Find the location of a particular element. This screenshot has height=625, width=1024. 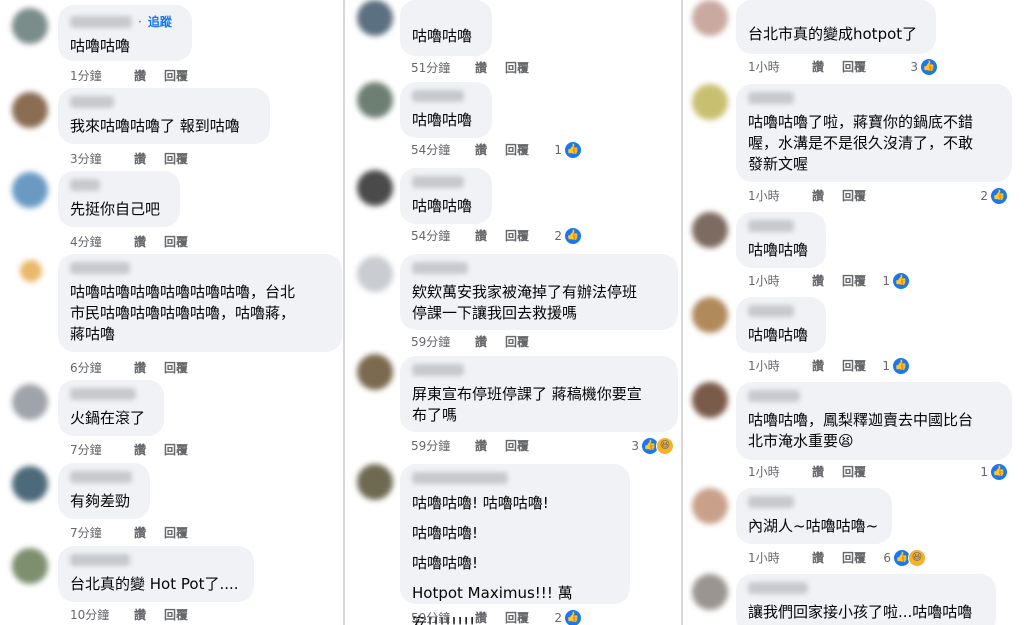

reaction-summary: 6 👍 😆 is located at coordinates (904, 557).